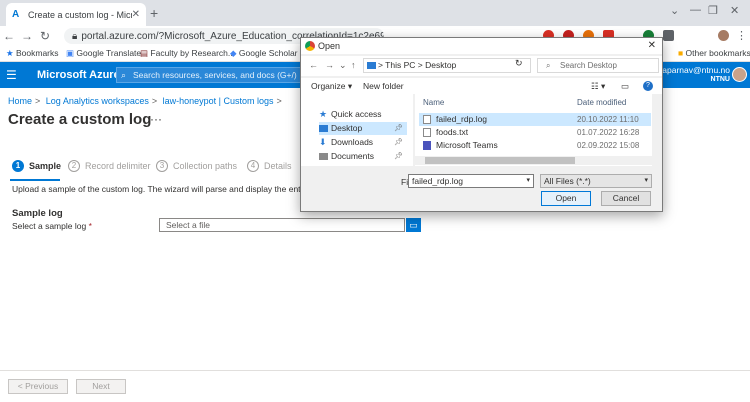 The width and height of the screenshot is (750, 402). Describe the element at coordinates (371, 65) in the screenshot. I see `pc-icon` at that location.